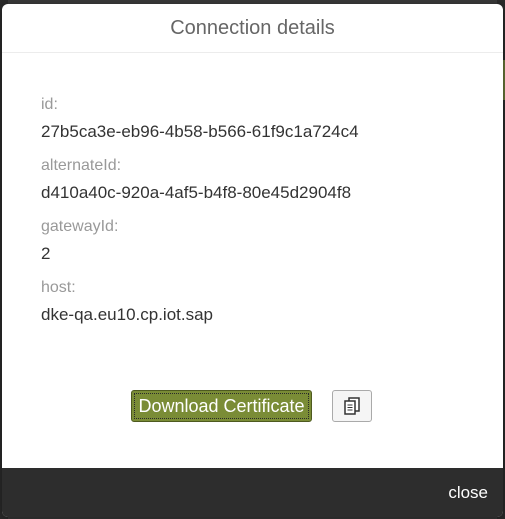 The image size is (505, 519). What do you see at coordinates (81, 165) in the screenshot?
I see `field-label: alternateId:` at bounding box center [81, 165].